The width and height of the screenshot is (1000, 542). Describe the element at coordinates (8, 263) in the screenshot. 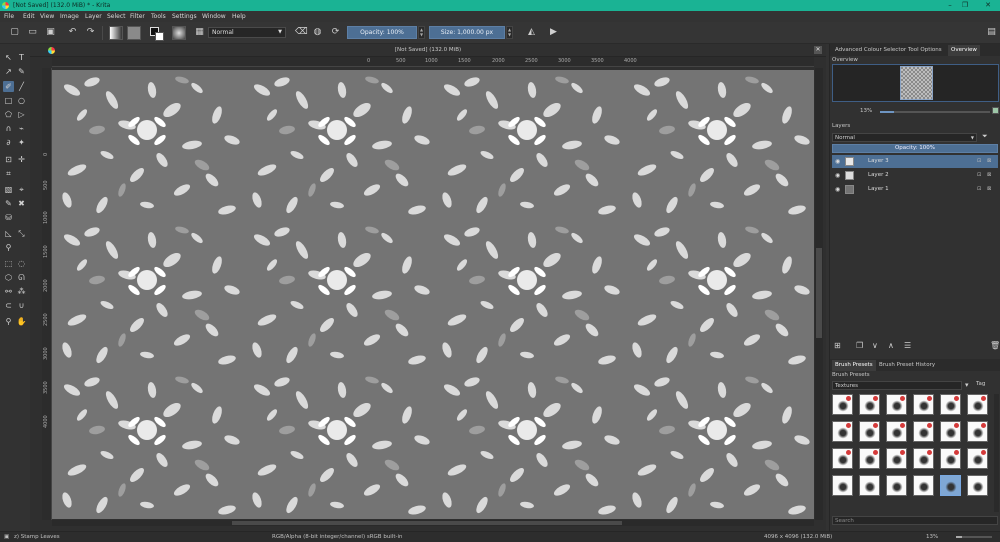

I see `rectangular-selection-tool-icon: ⬚` at that location.